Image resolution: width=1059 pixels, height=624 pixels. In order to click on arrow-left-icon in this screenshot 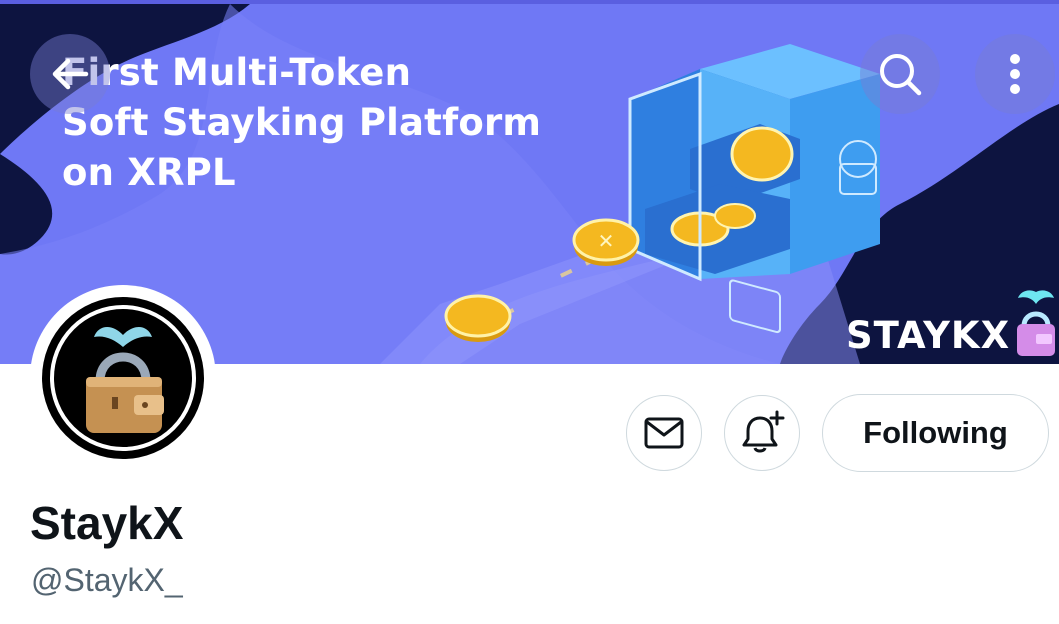, I will do `click(70, 74)`.